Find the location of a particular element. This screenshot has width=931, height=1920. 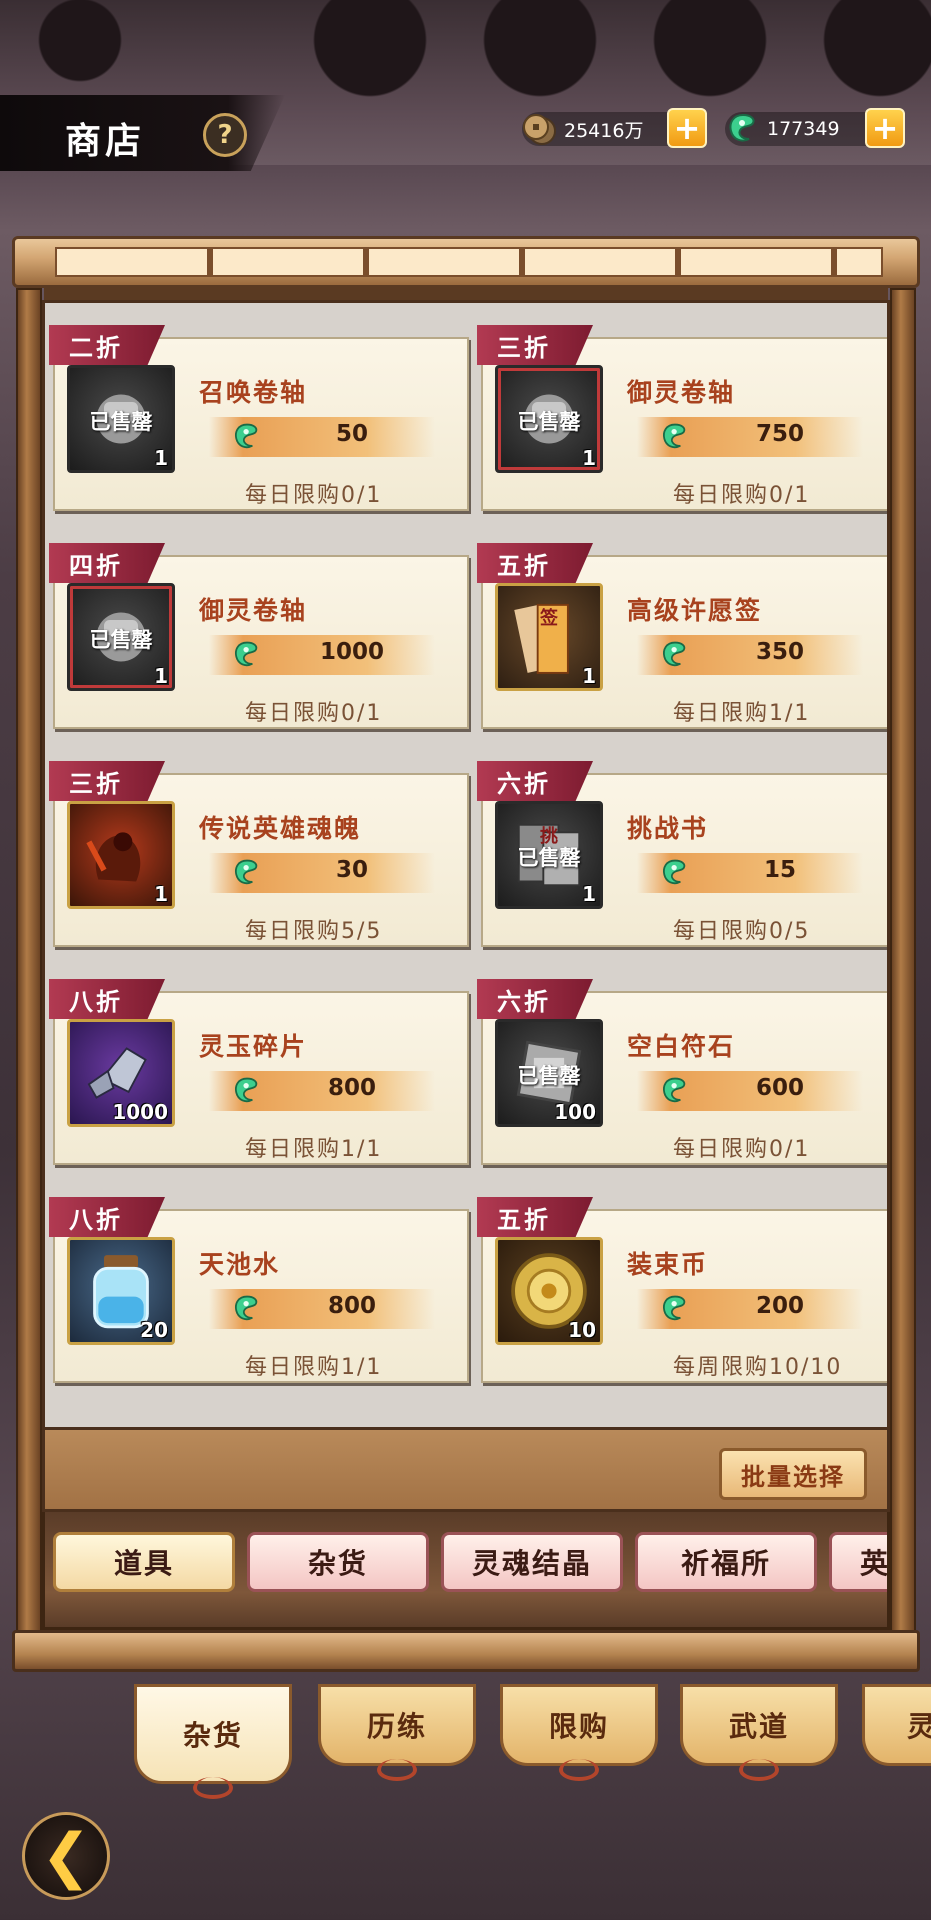

tab-shop-0: 杂货 is located at coordinates (213, 1741).